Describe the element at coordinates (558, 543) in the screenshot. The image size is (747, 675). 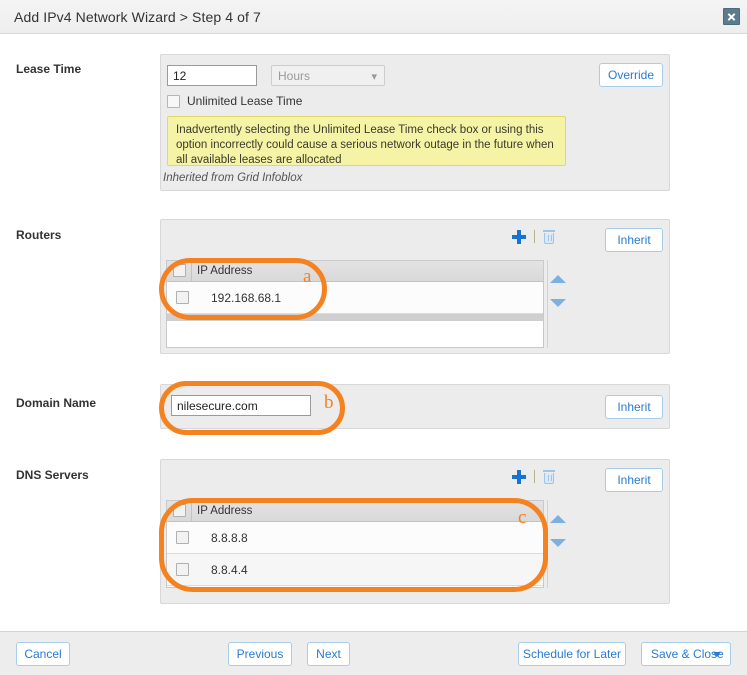
I see `dns-move-down-icon` at that location.